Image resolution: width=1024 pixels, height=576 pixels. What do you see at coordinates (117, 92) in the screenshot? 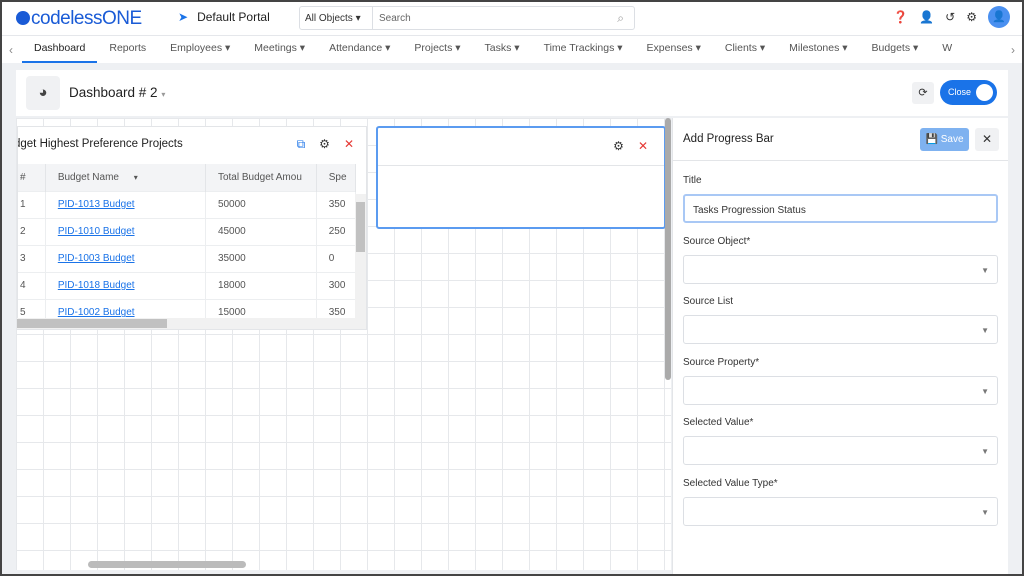
I see `dashboard-title: Dashboard # 2 ▾` at bounding box center [117, 92].